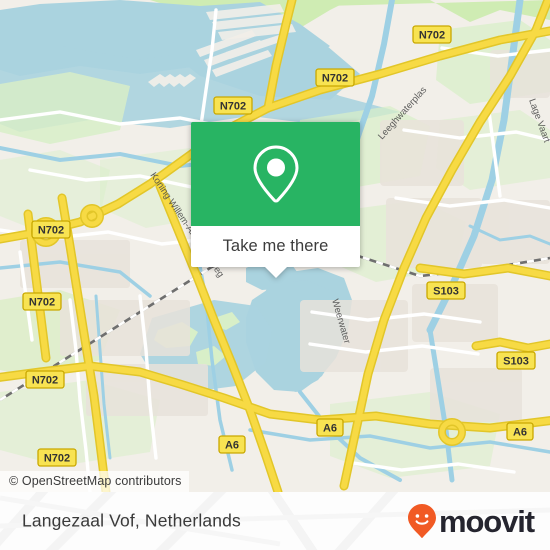  I want to click on popup-action-panel: Take me there, so click(275, 252).